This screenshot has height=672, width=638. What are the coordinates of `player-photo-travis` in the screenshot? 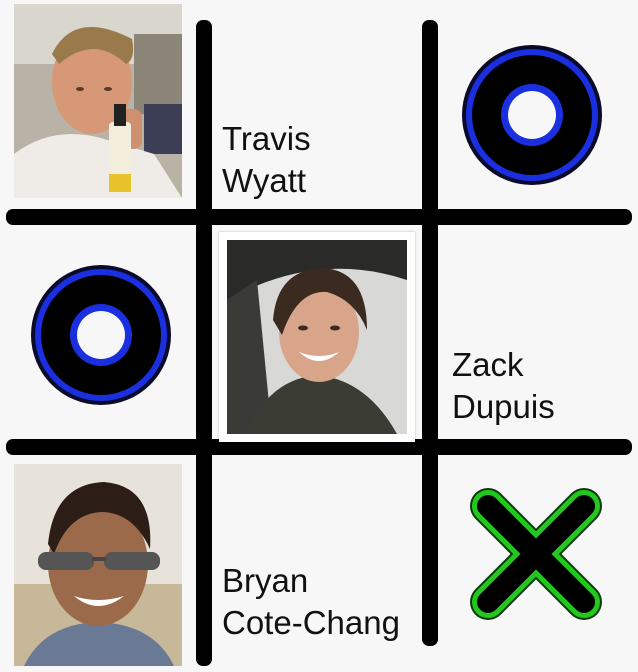 It's located at (98, 101).